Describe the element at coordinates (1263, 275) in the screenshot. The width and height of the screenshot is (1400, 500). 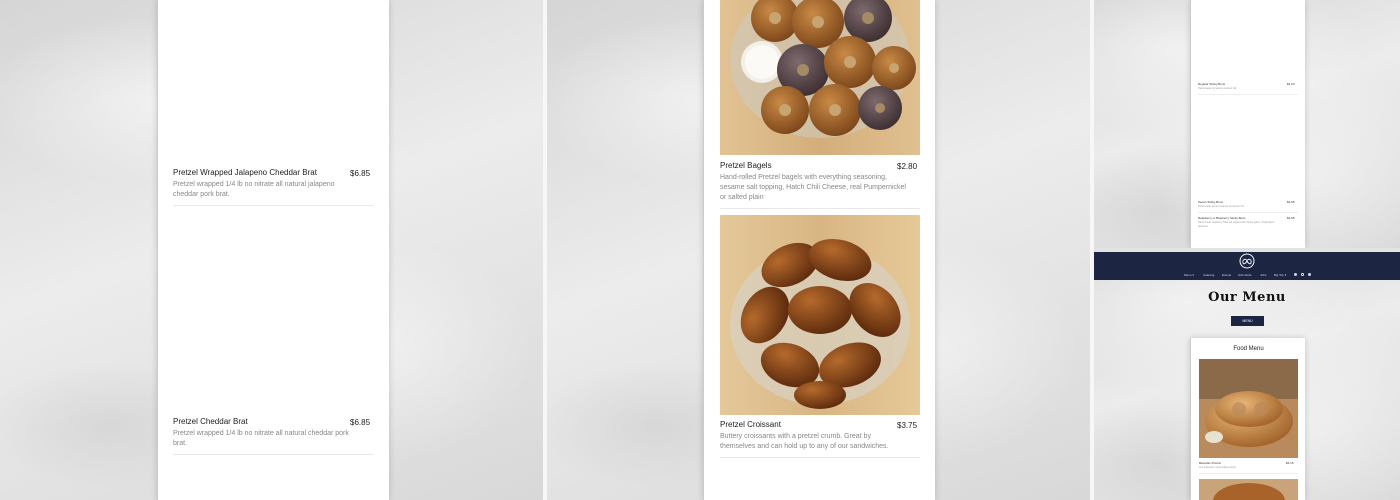
I see `nav-jobs: Jobs` at that location.